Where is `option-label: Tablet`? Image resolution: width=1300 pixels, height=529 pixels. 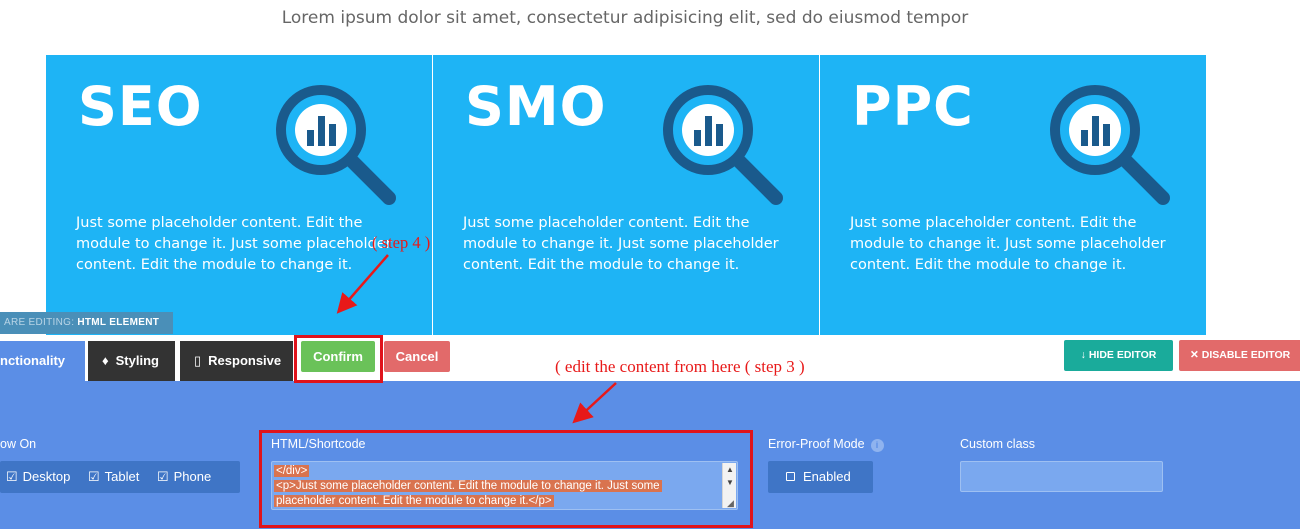
option-label: Tablet is located at coordinates (122, 476).